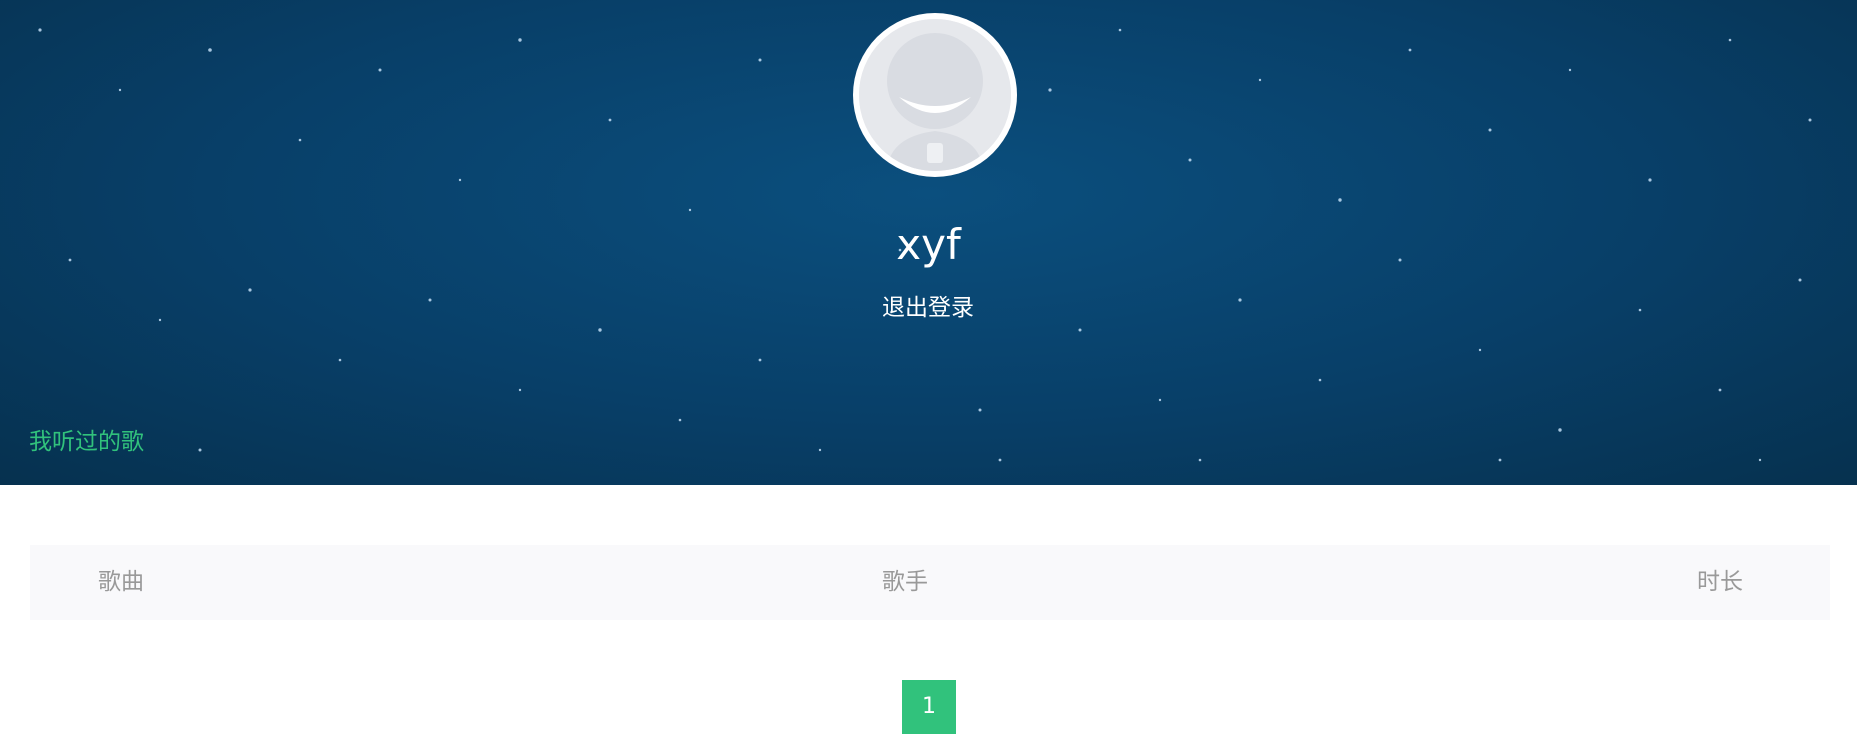 The height and width of the screenshot is (738, 1857). What do you see at coordinates (1720, 582) in the screenshot?
I see `column-header-duration: 时长` at bounding box center [1720, 582].